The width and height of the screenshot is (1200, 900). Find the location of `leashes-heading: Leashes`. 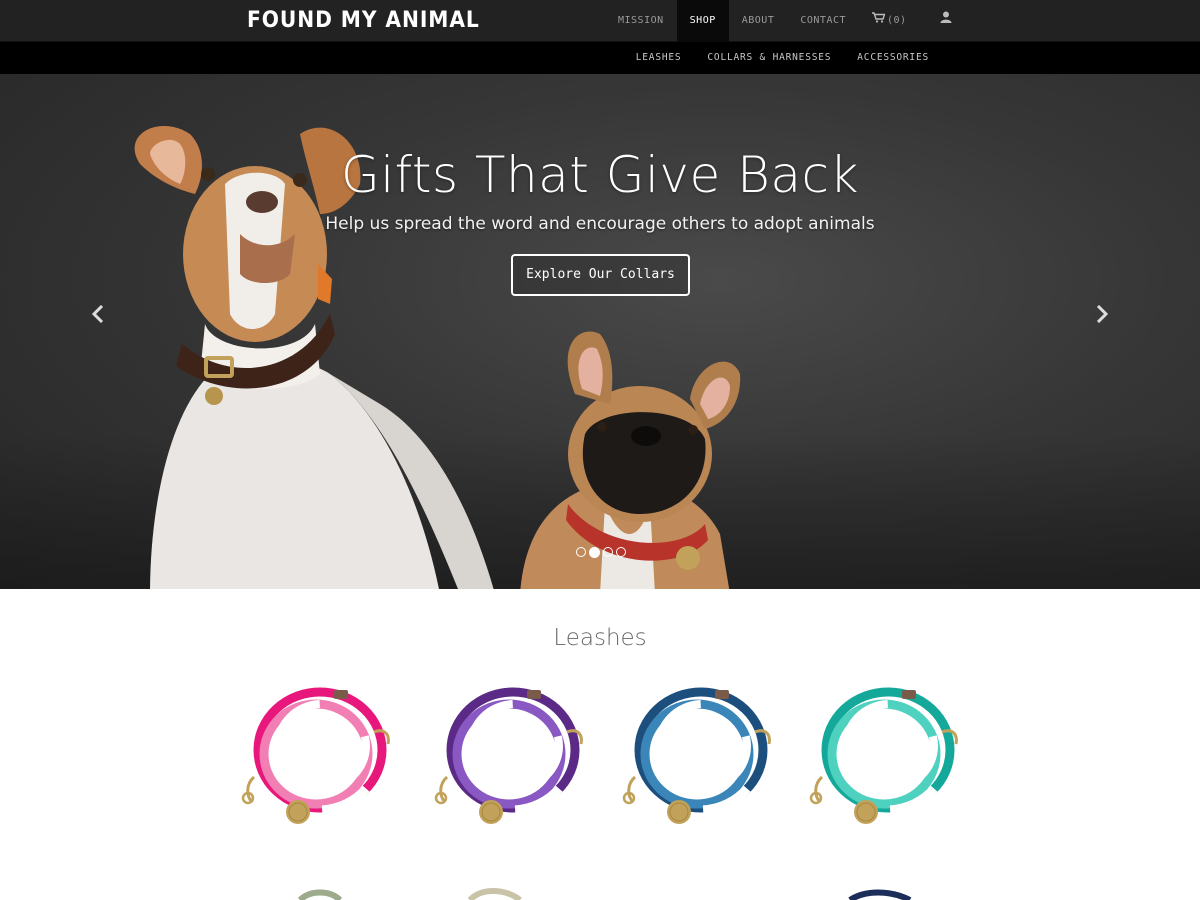

leashes-heading: Leashes is located at coordinates (600, 638).